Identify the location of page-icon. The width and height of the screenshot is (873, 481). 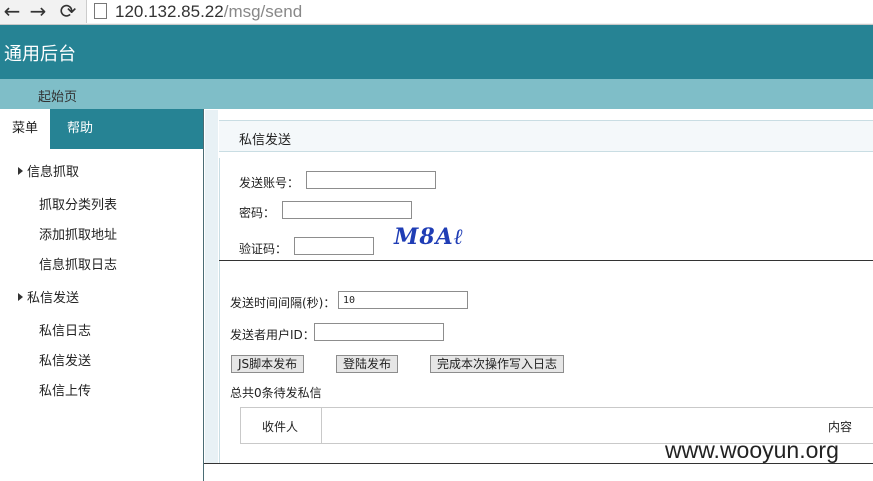
(100, 11).